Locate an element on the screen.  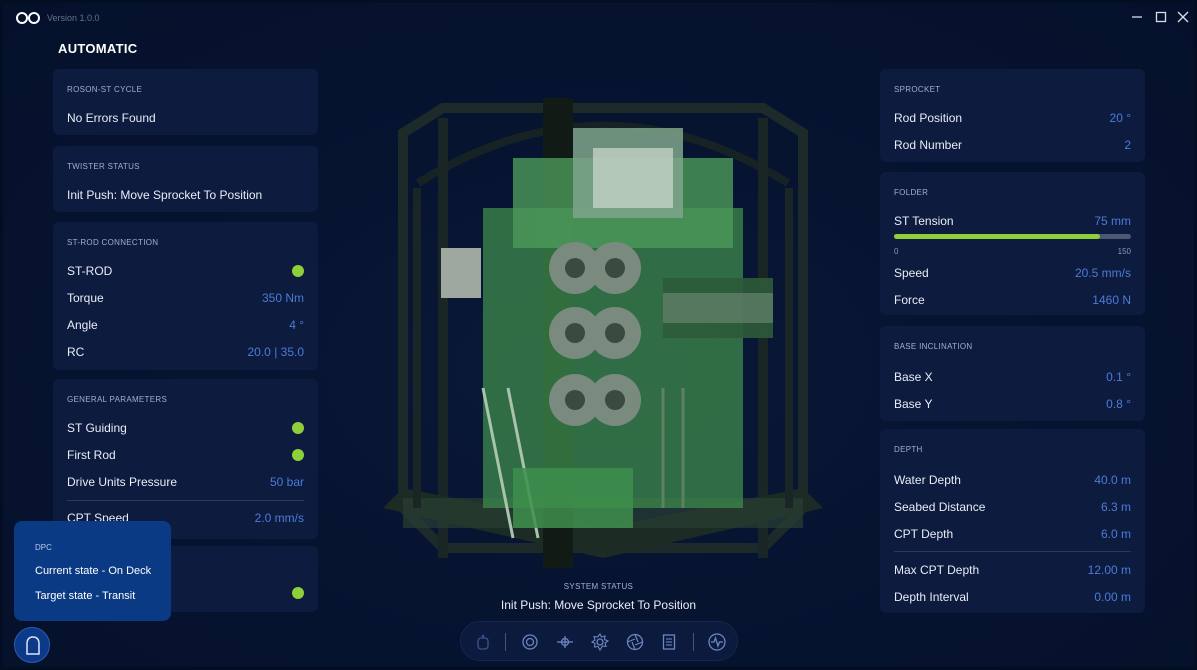
rc-label: RC is located at coordinates (76, 352).